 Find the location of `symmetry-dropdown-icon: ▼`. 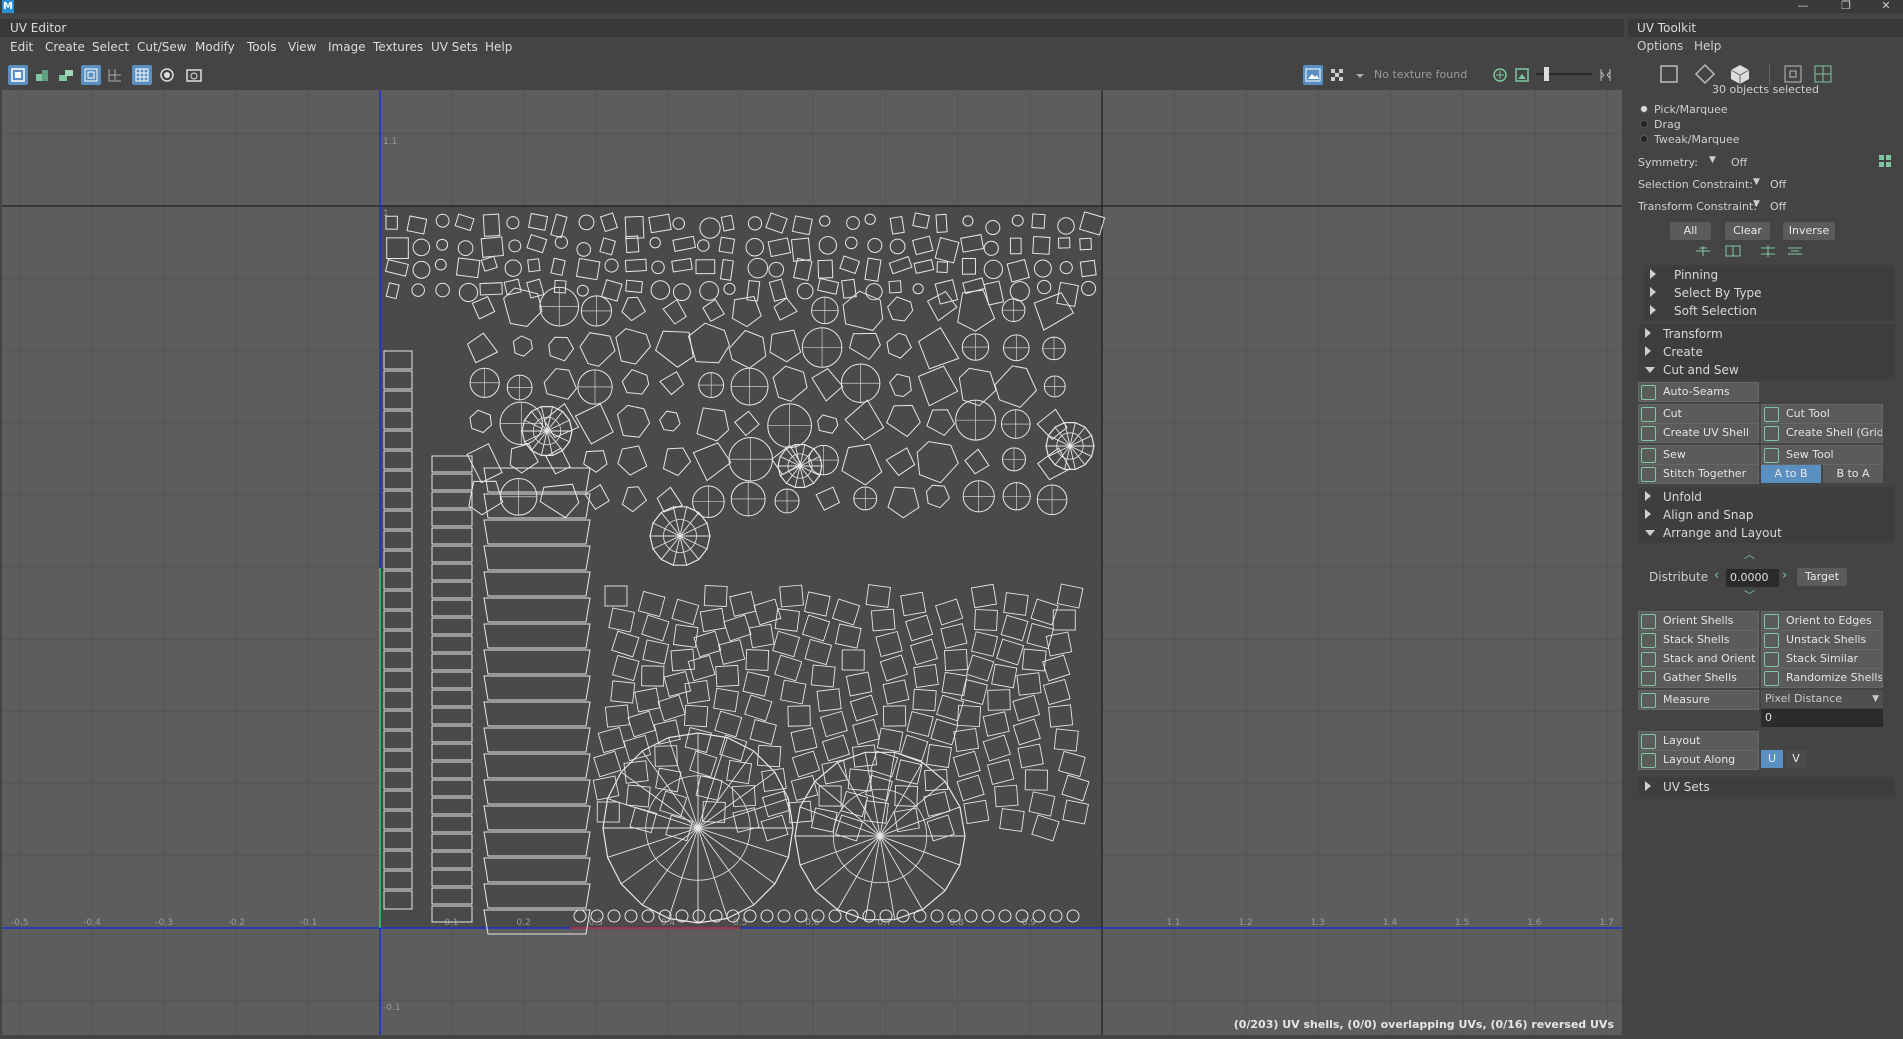

symmetry-dropdown-icon: ▼ is located at coordinates (1712, 160).